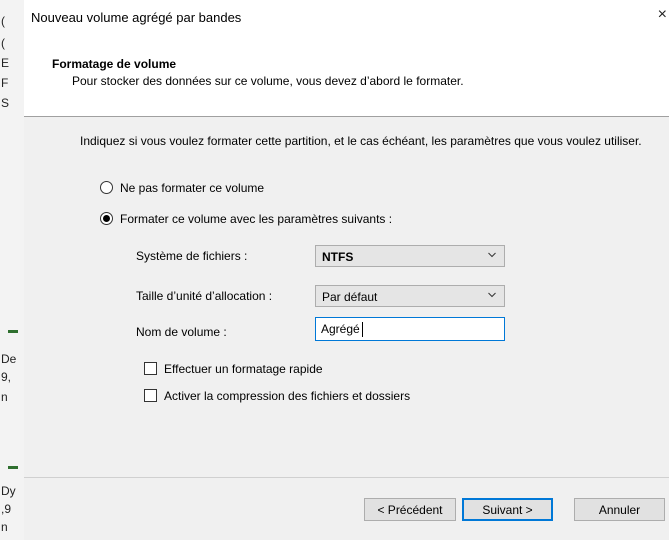 This screenshot has height=540, width=669. What do you see at coordinates (8, 491) in the screenshot?
I see `background-text: Dy` at bounding box center [8, 491].